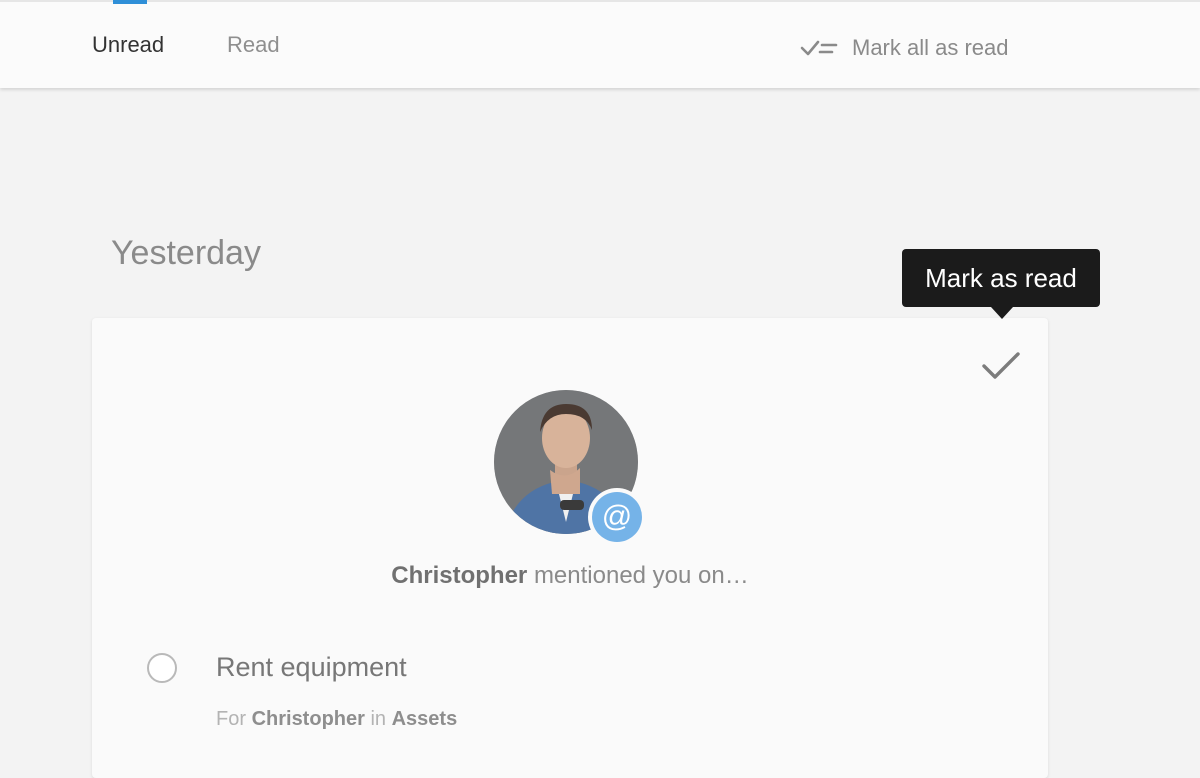 The height and width of the screenshot is (778, 1200). Describe the element at coordinates (617, 517) in the screenshot. I see `at-icon: @` at that location.